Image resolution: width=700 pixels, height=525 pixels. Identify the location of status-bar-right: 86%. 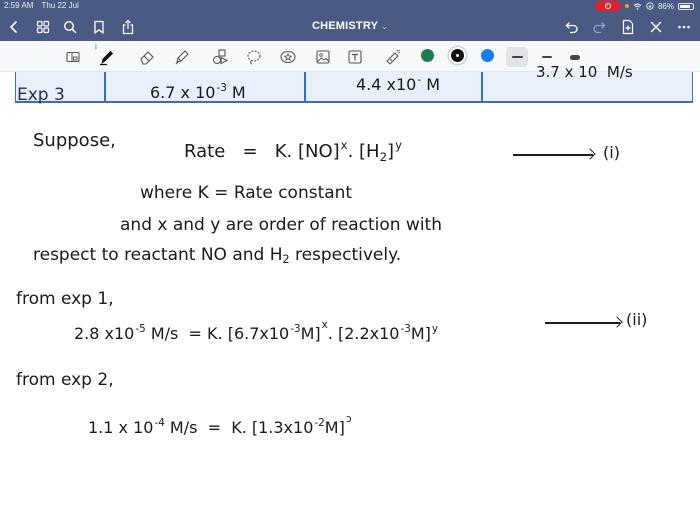
(644, 6).